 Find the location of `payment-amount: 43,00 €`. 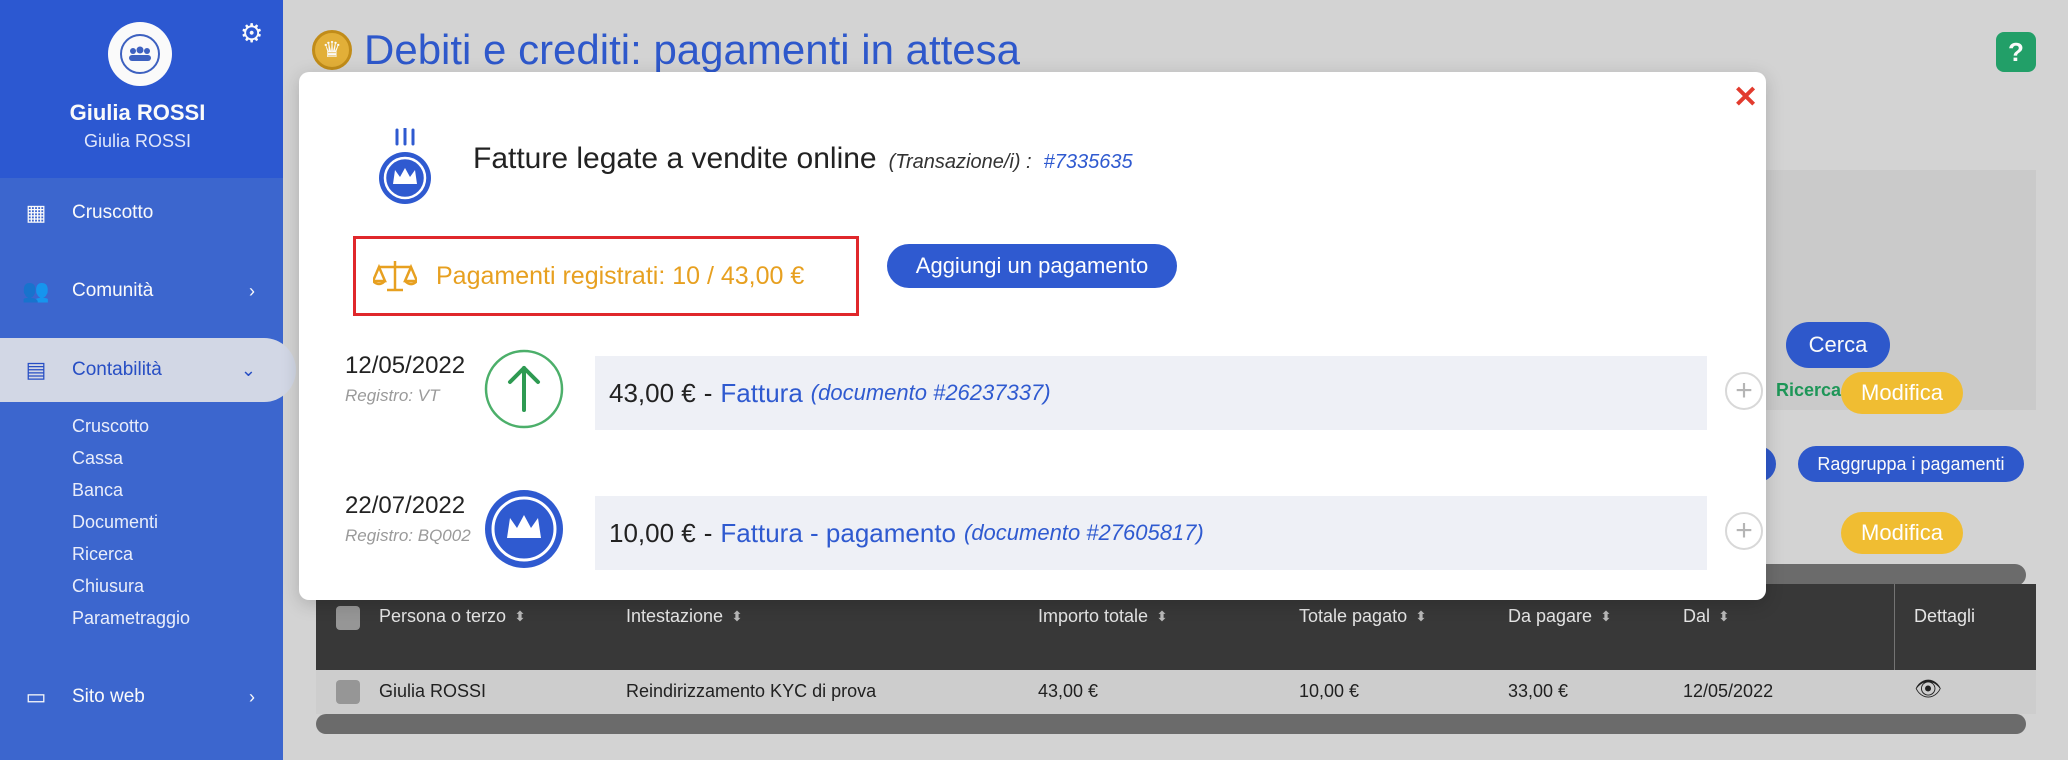

payment-amount: 43,00 € is located at coordinates (652, 392).